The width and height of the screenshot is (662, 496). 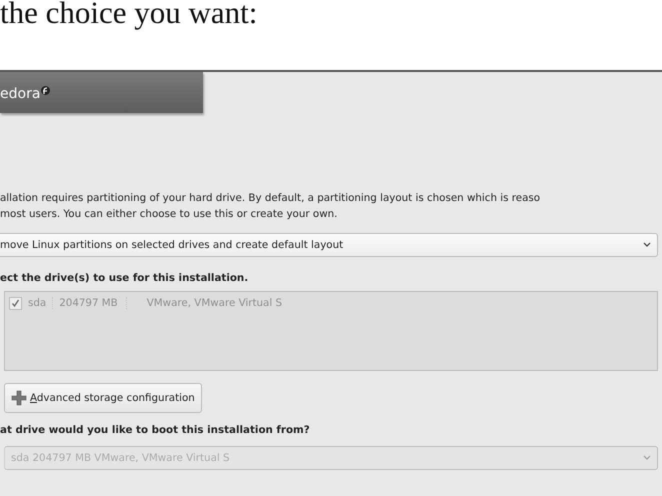 What do you see at coordinates (41, 303) in the screenshot?
I see `drive-name: sda` at bounding box center [41, 303].